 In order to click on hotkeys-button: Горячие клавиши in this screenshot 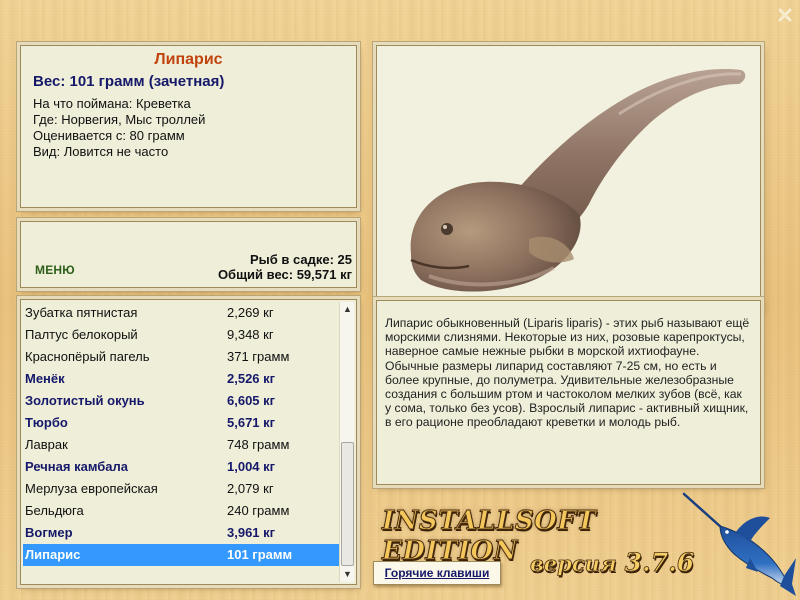, I will do `click(437, 573)`.